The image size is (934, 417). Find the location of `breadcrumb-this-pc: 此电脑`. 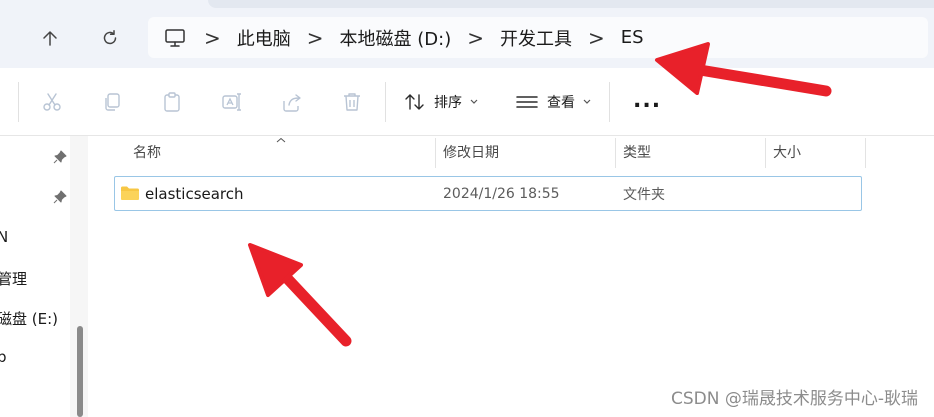

breadcrumb-this-pc: 此电脑 is located at coordinates (264, 38).